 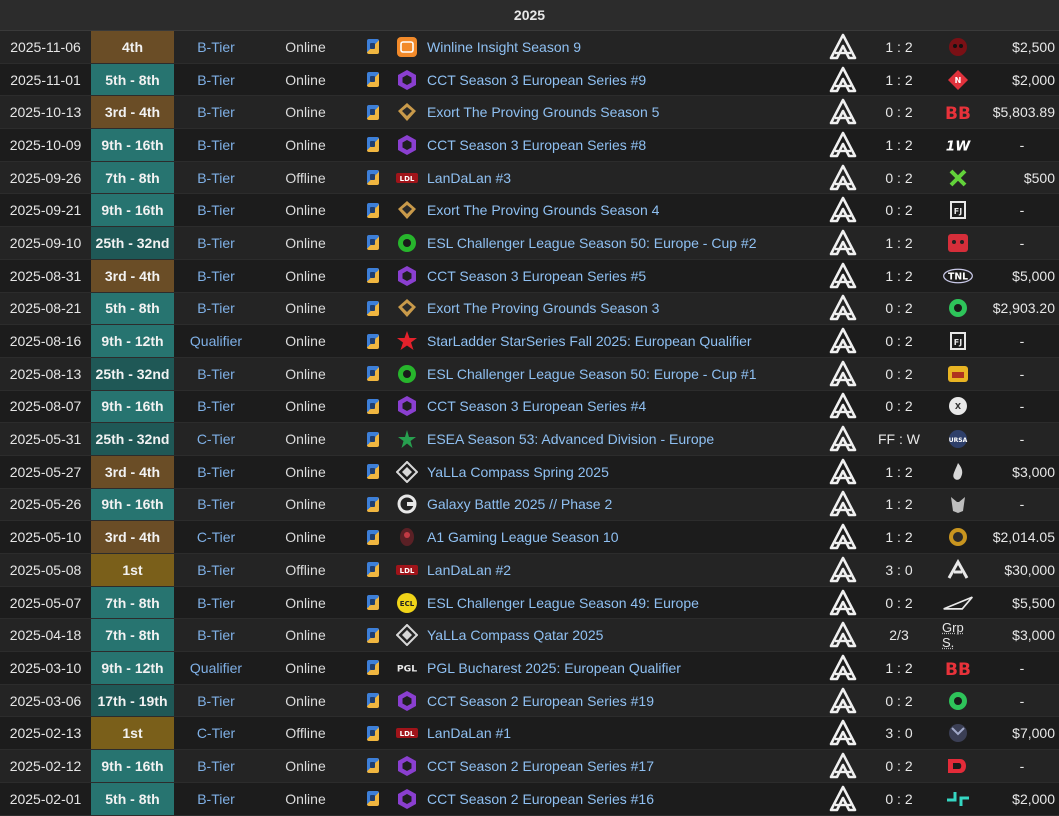 What do you see at coordinates (624, 635) in the screenshot?
I see `tournament-link: YaLLa Compass Qatar 2025` at bounding box center [624, 635].